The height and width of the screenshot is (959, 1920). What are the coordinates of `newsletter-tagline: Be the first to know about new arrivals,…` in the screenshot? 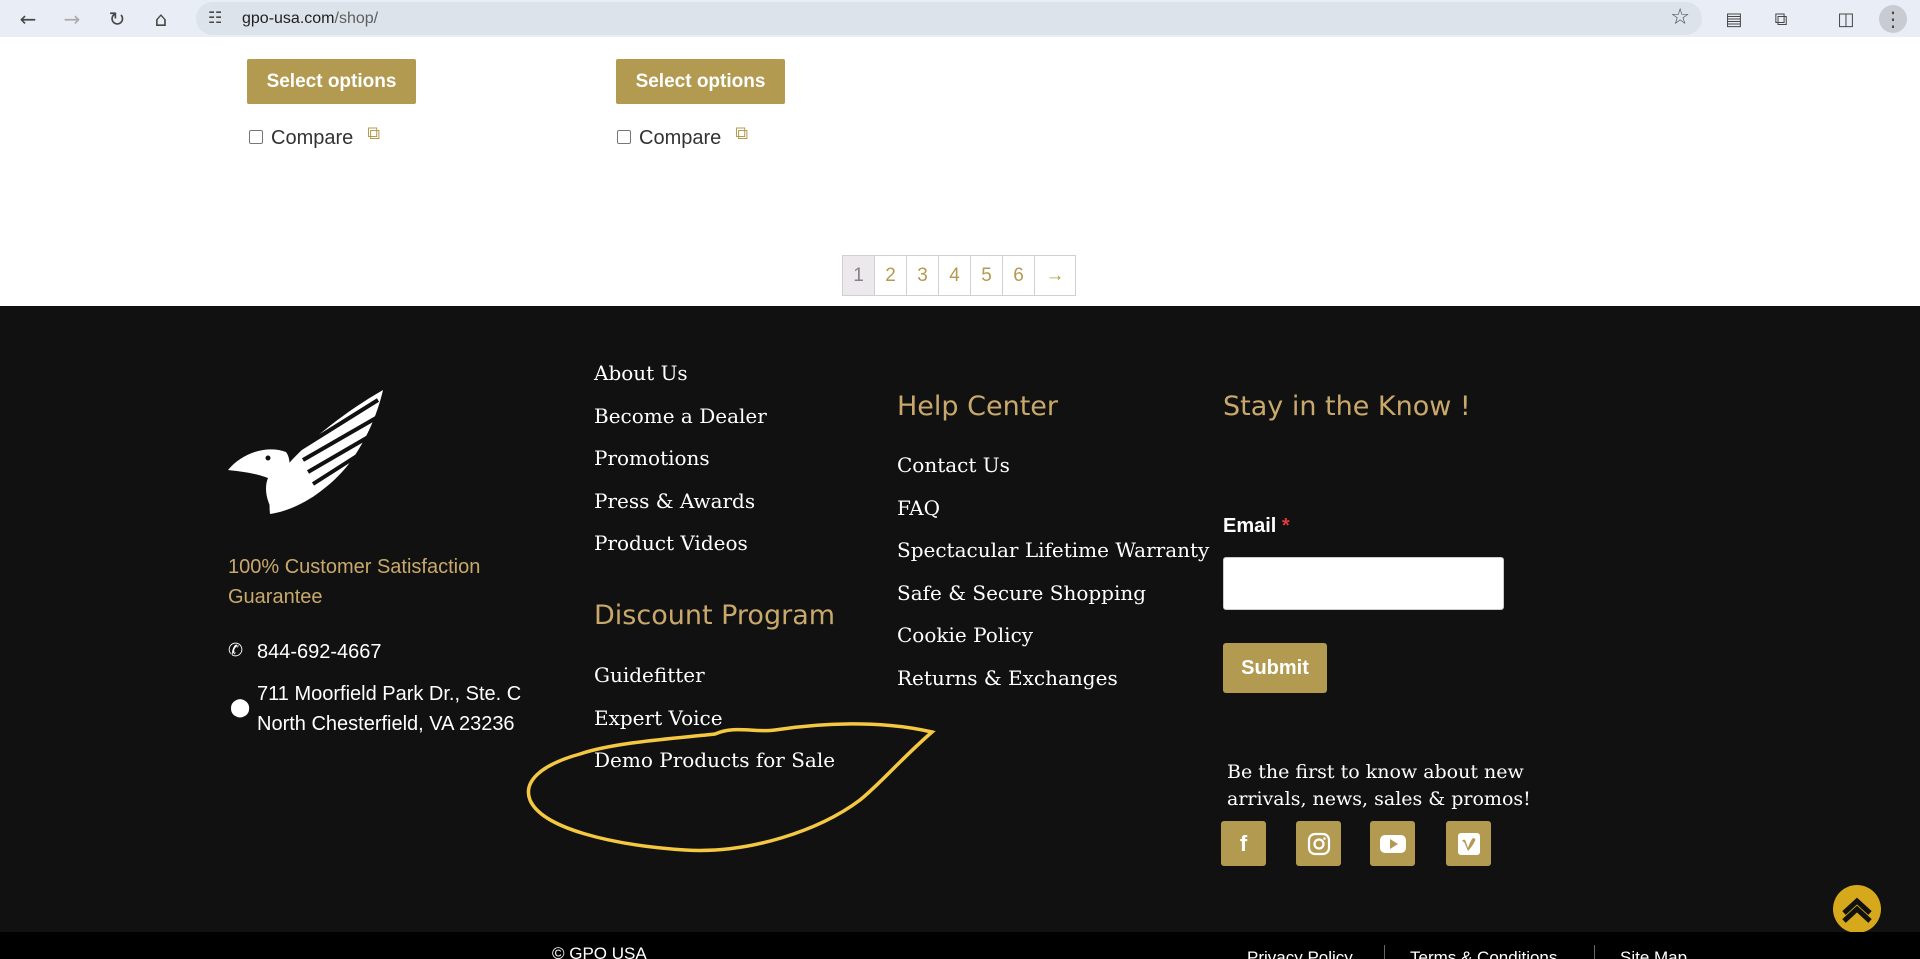 It's located at (1379, 785).